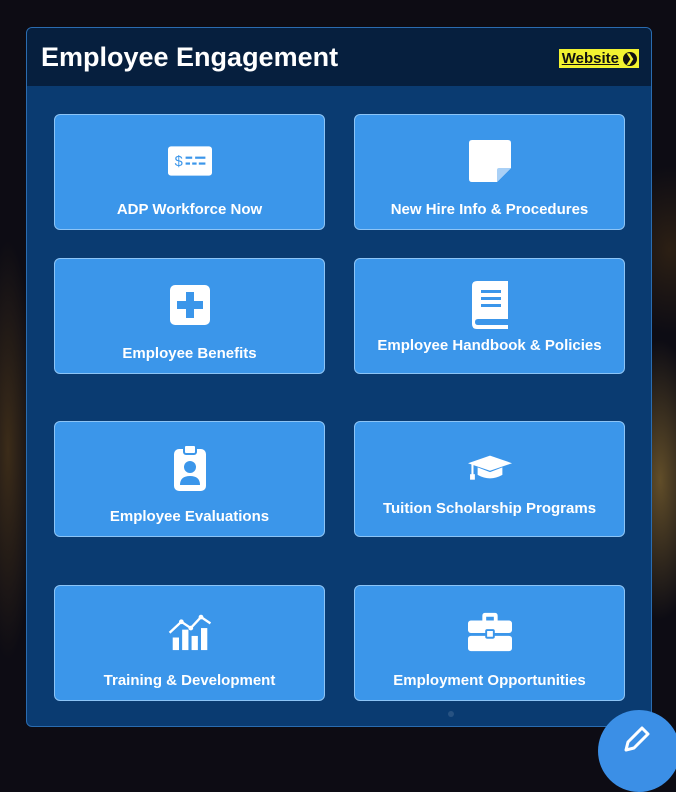 This screenshot has height=792, width=676. I want to click on id-badge-icon, so click(190, 468).